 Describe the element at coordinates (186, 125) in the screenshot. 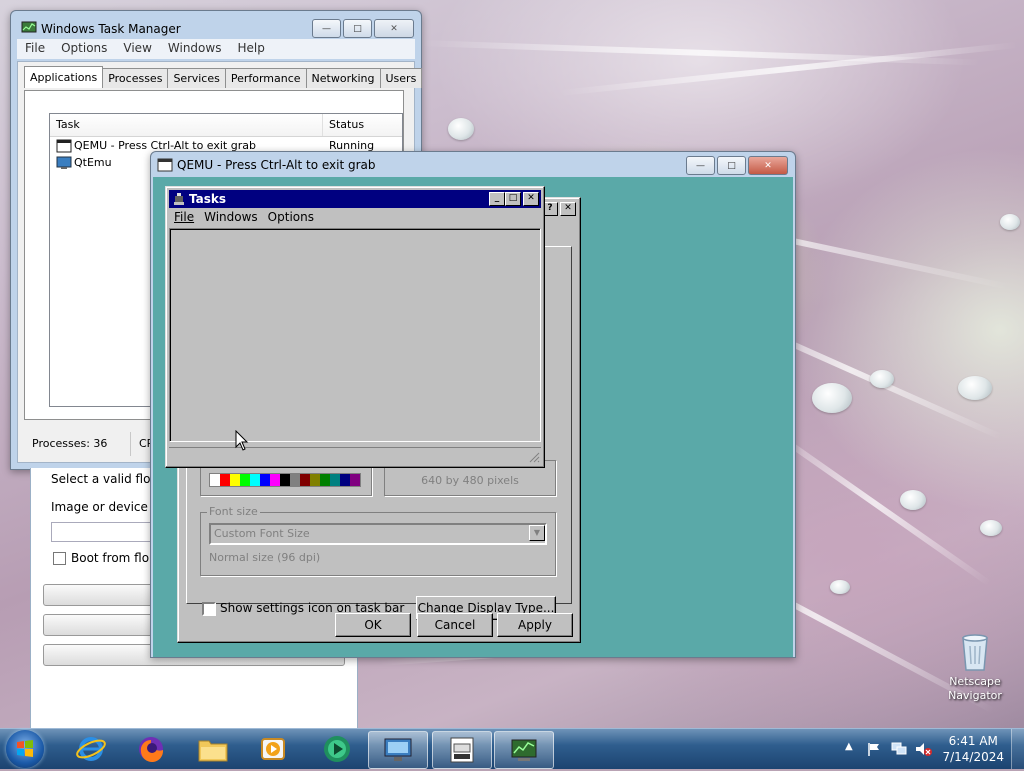

I see `column-task: Task` at that location.